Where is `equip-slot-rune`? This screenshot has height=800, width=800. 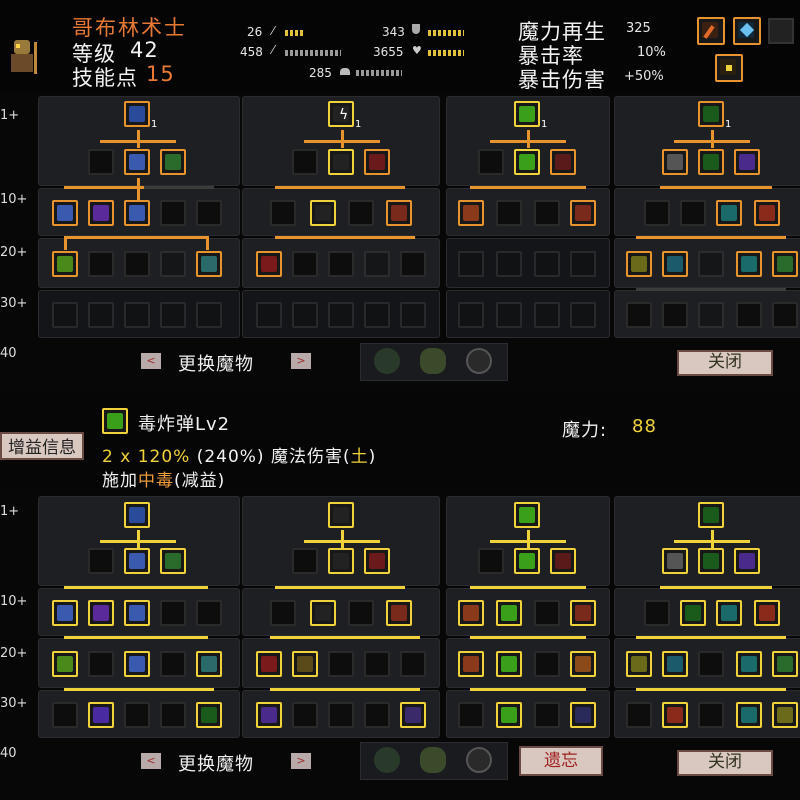
equip-slot-rune is located at coordinates (729, 68).